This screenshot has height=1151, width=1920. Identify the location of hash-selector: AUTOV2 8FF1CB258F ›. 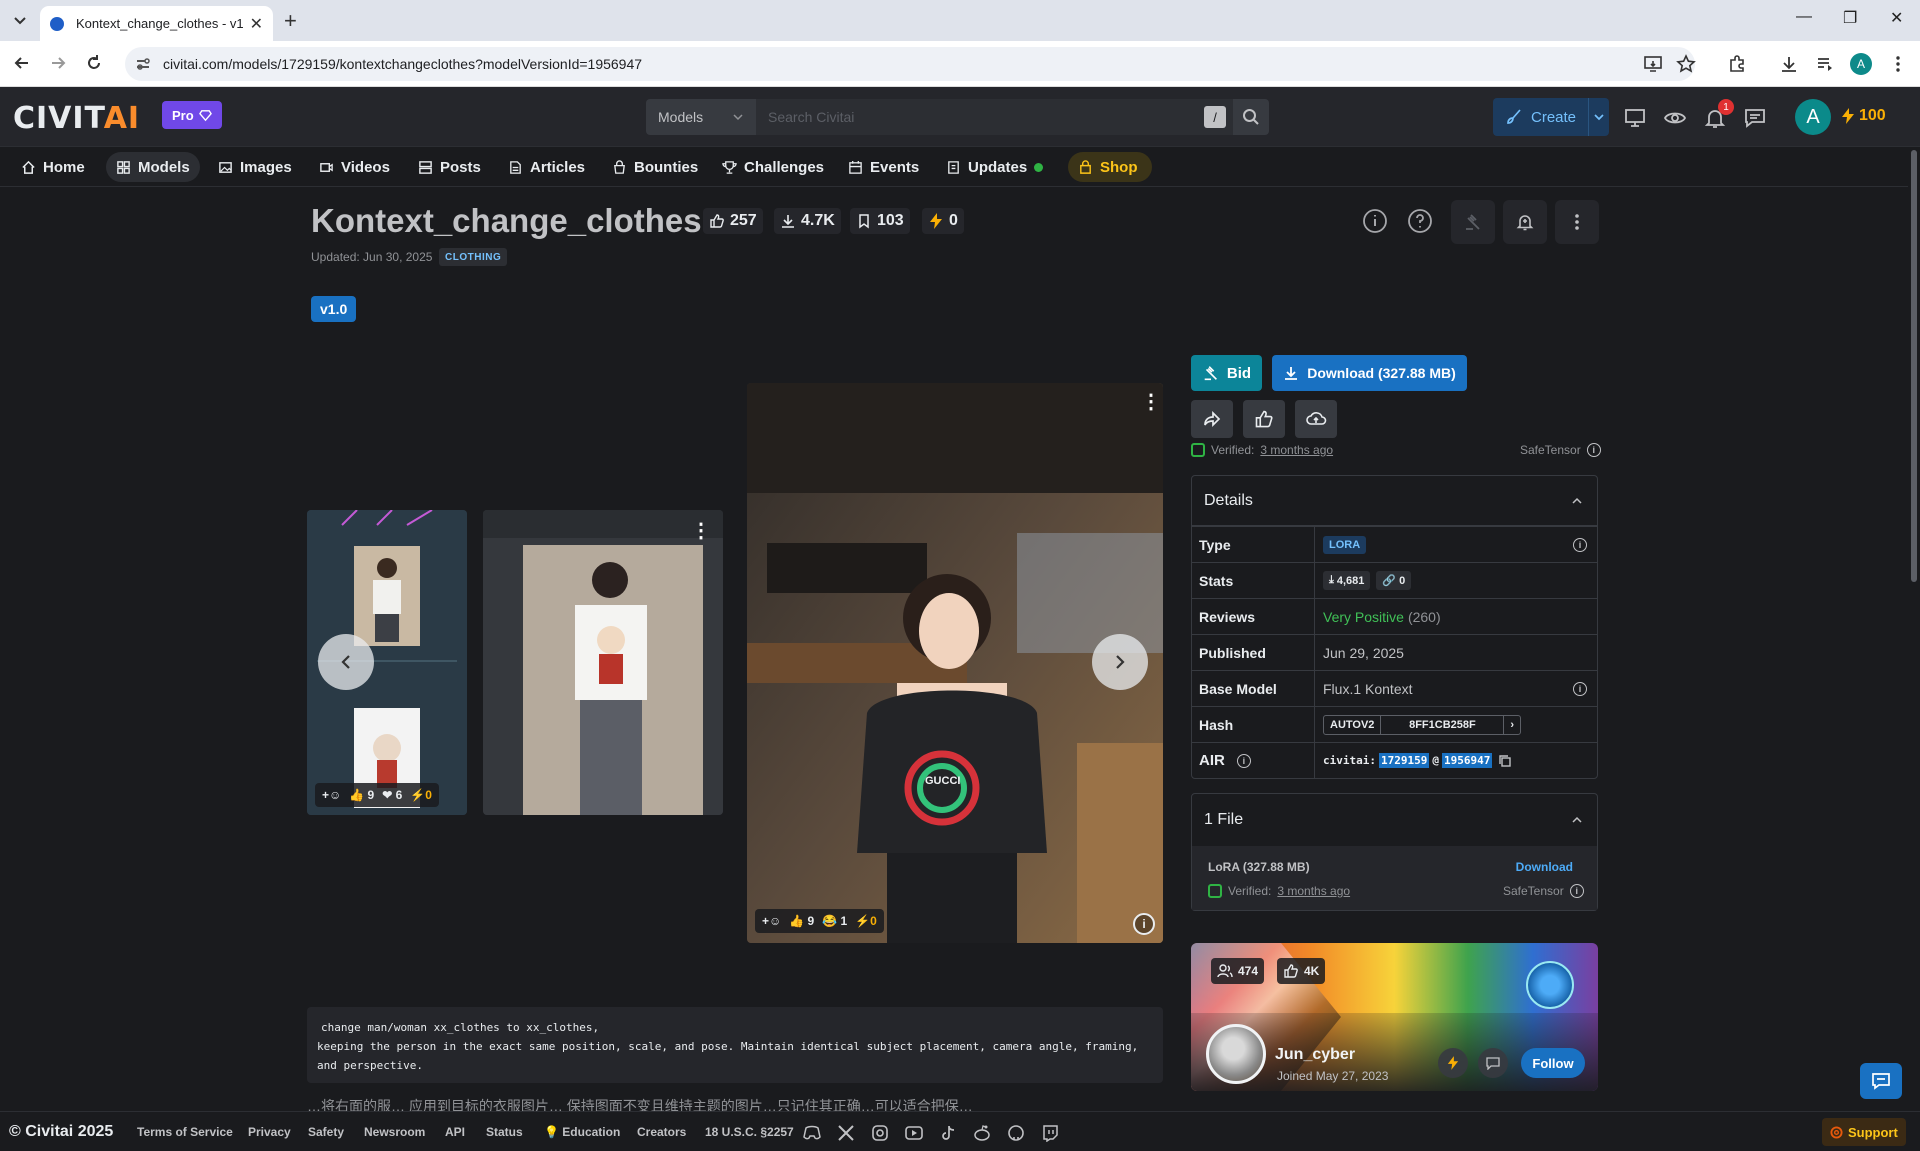
(1422, 724).